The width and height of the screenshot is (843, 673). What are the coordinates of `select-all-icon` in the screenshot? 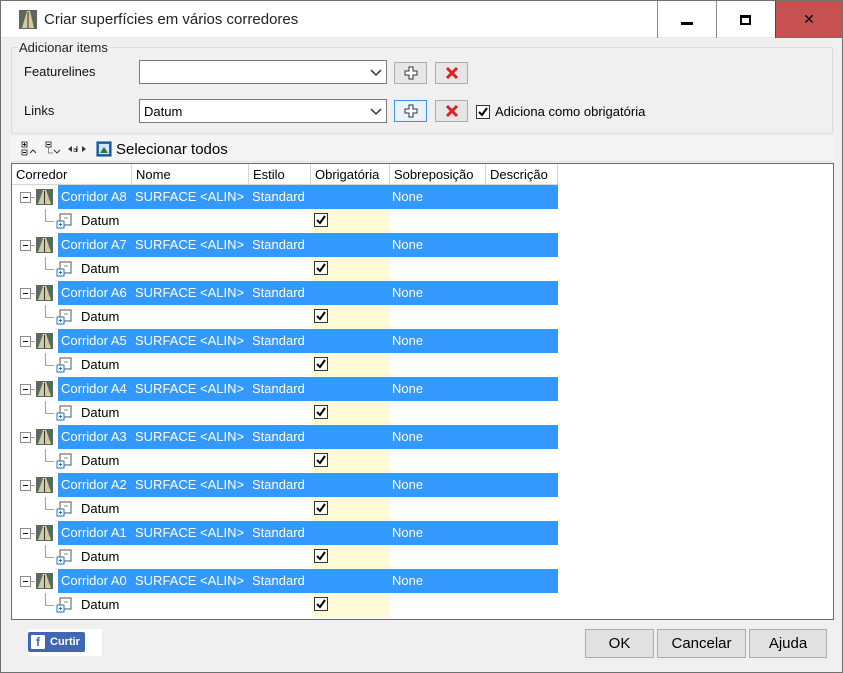 It's located at (104, 149).